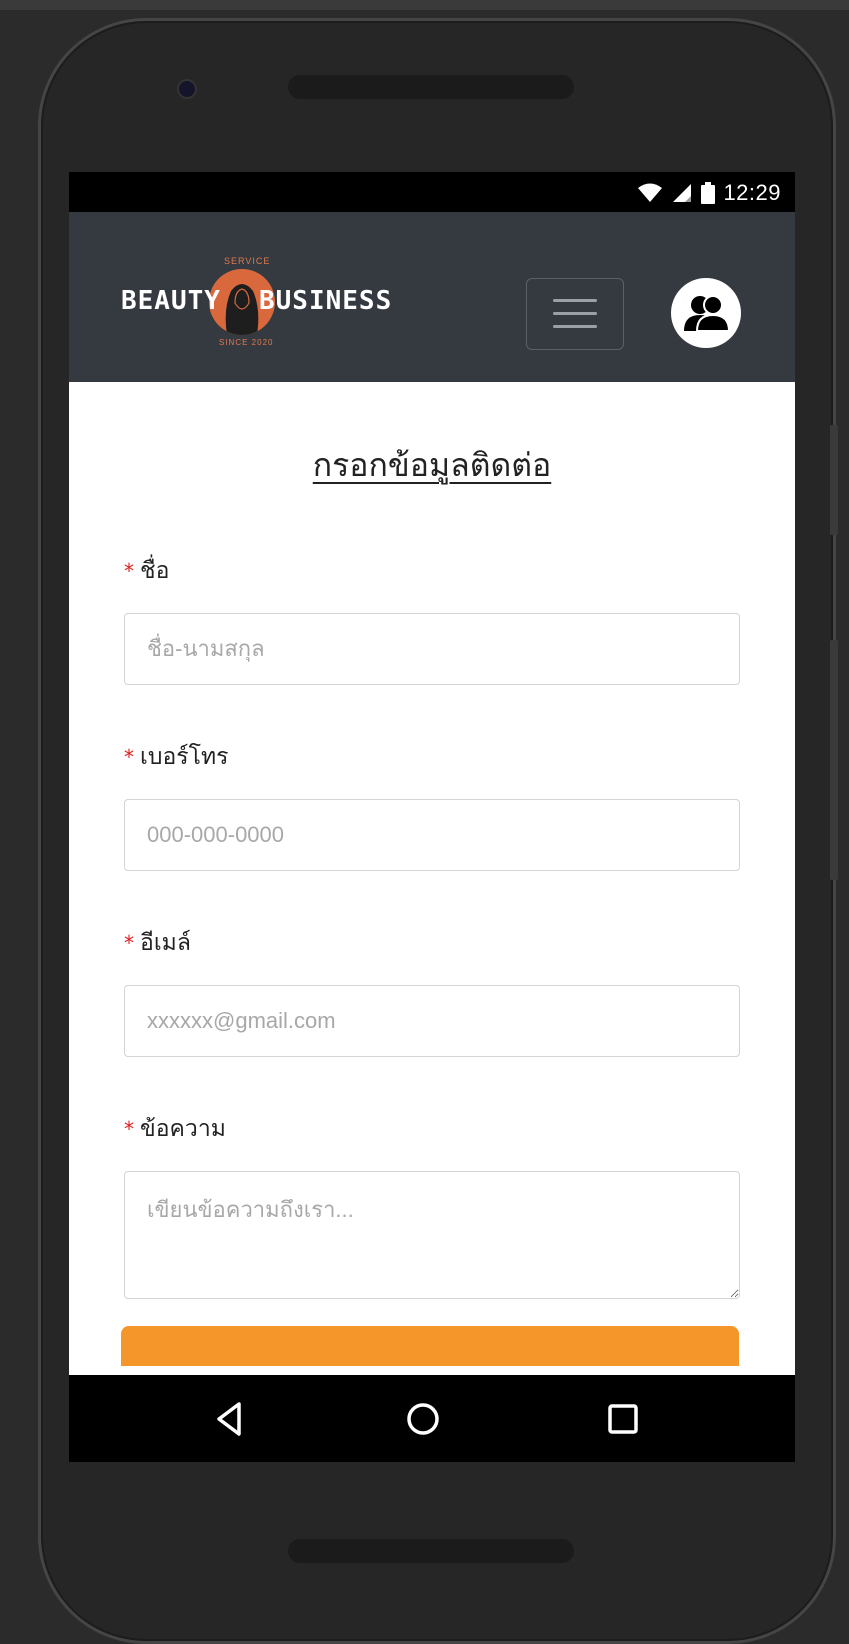 The image size is (849, 1644). What do you see at coordinates (326, 301) in the screenshot?
I see `brand-word-right: BUSINESS` at bounding box center [326, 301].